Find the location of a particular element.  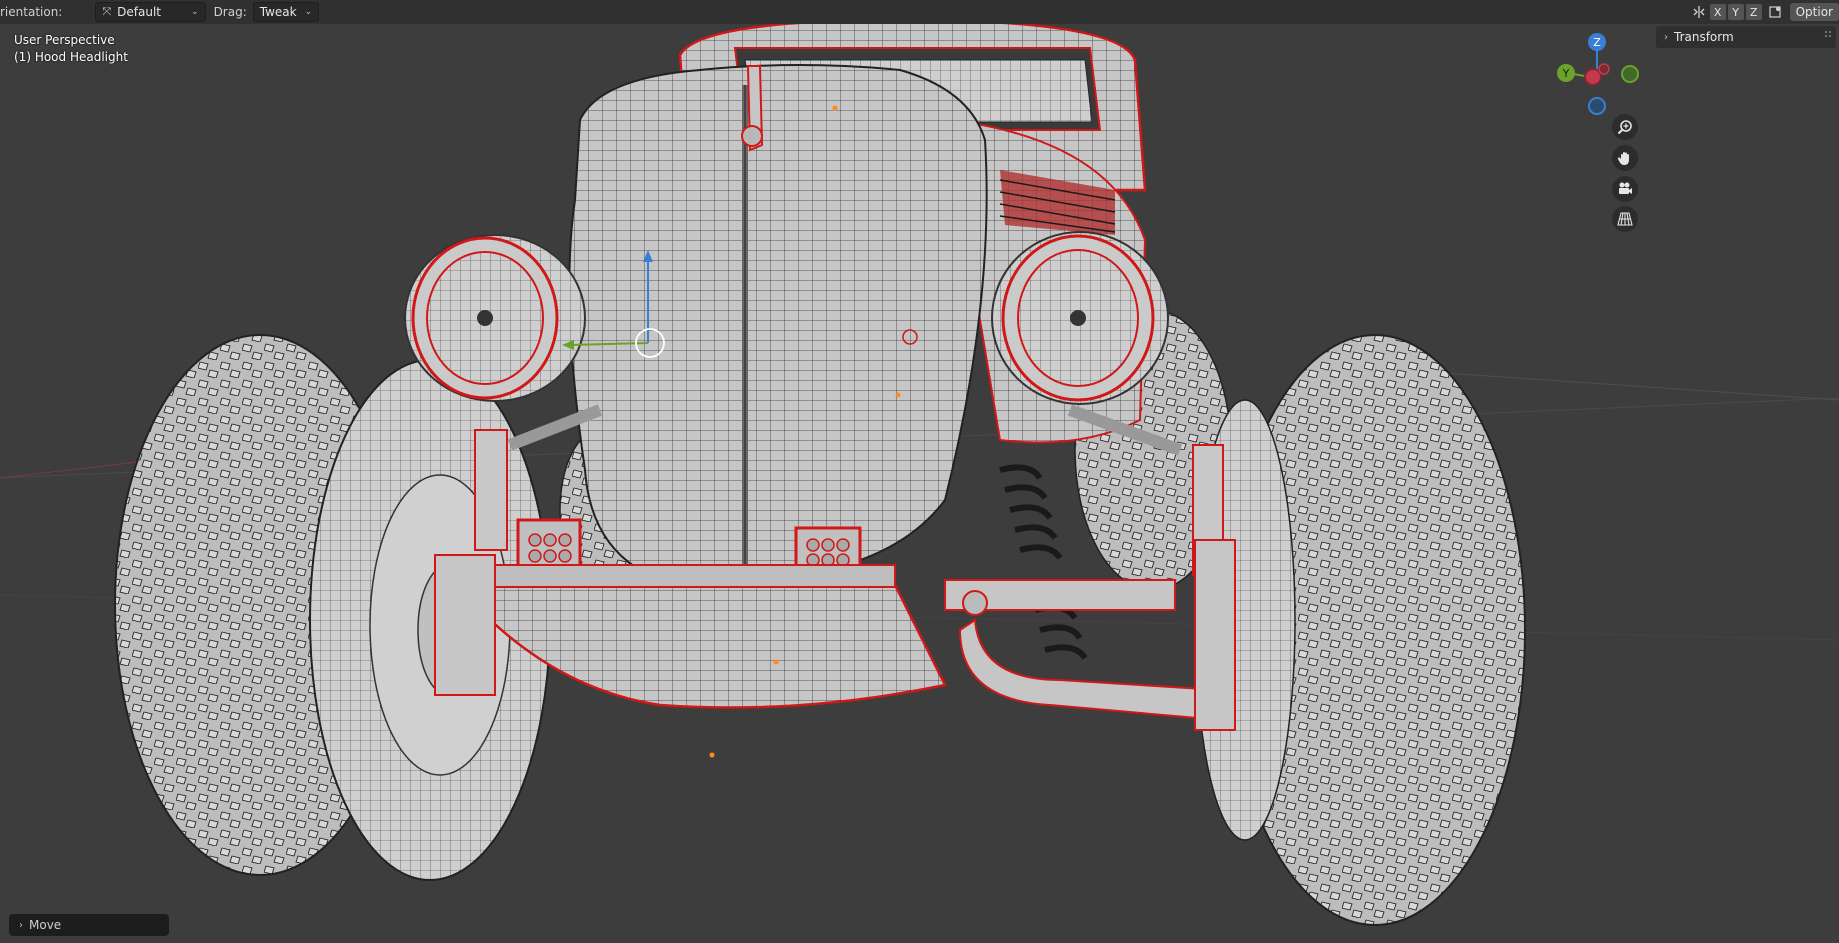

camera-icon is located at coordinates (1625, 188).